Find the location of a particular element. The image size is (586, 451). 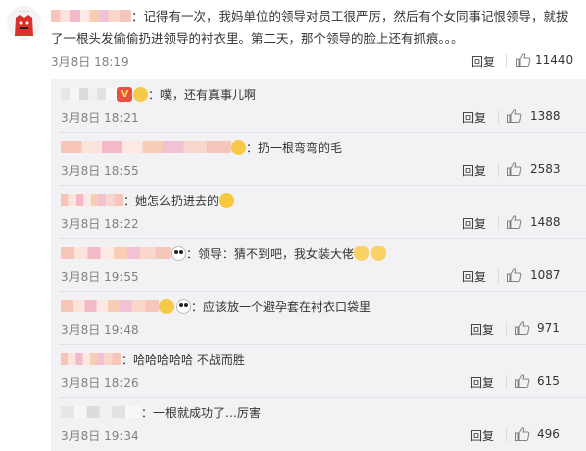

like-count: 615 is located at coordinates (548, 381).